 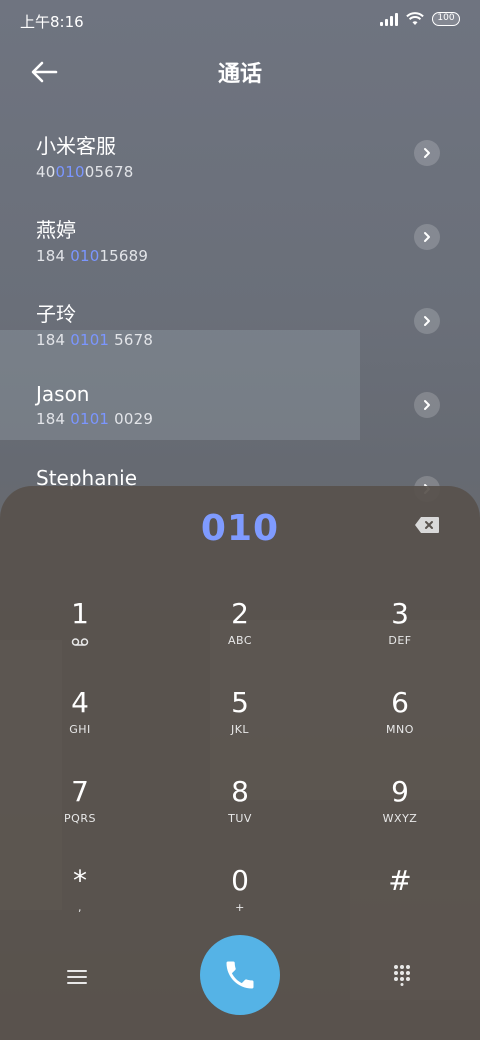 What do you see at coordinates (80, 818) in the screenshot?
I see `key-letters: PQRS` at bounding box center [80, 818].